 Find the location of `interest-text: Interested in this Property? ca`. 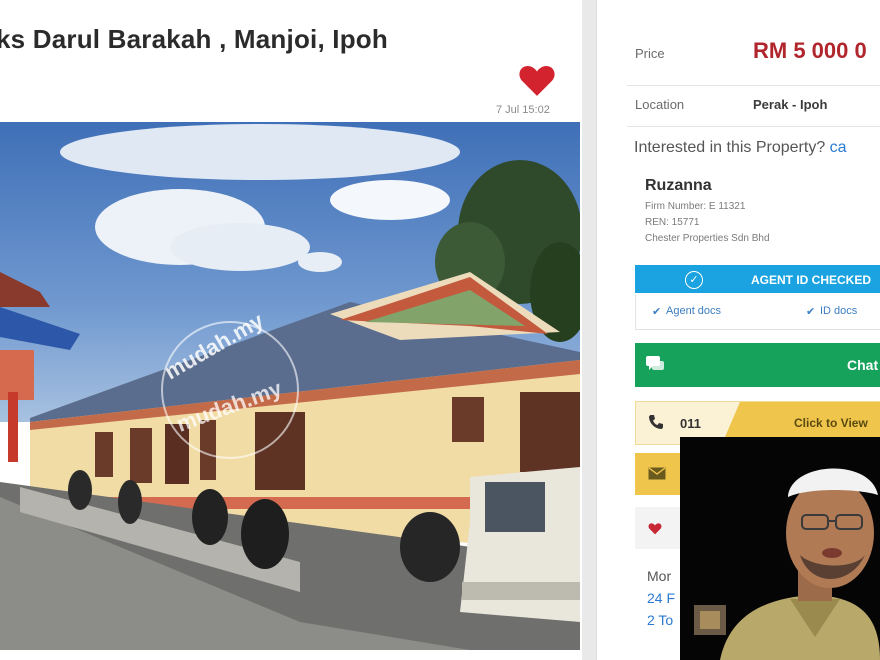

interest-text: Interested in this Property? ca is located at coordinates (740, 148).